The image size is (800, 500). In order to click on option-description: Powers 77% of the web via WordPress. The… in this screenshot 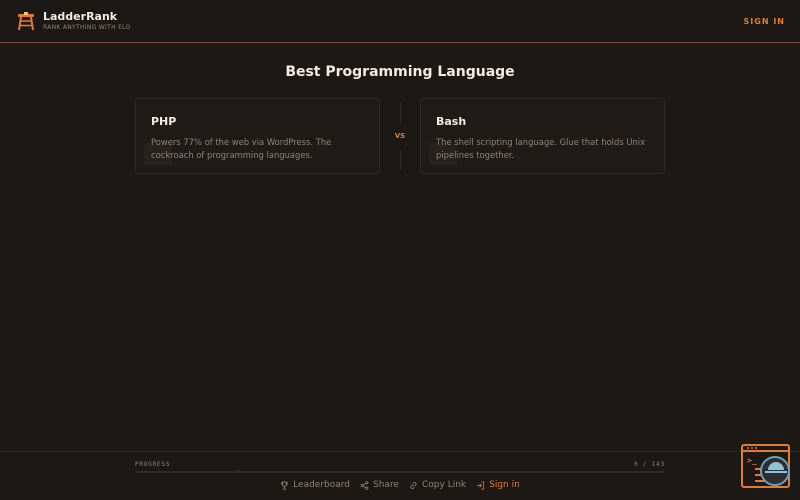, I will do `click(241, 148)`.